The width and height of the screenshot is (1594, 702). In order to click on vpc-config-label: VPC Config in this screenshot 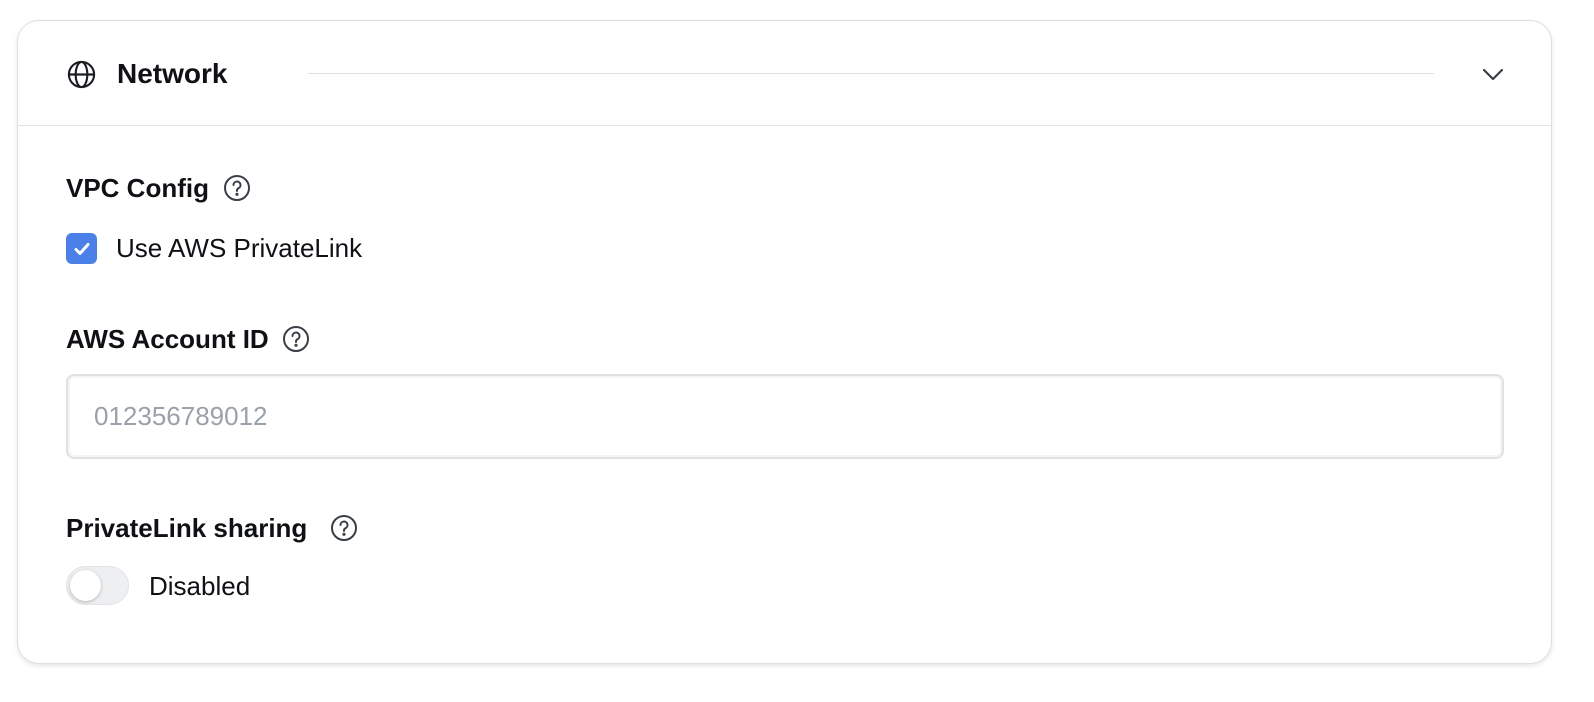, I will do `click(137, 188)`.